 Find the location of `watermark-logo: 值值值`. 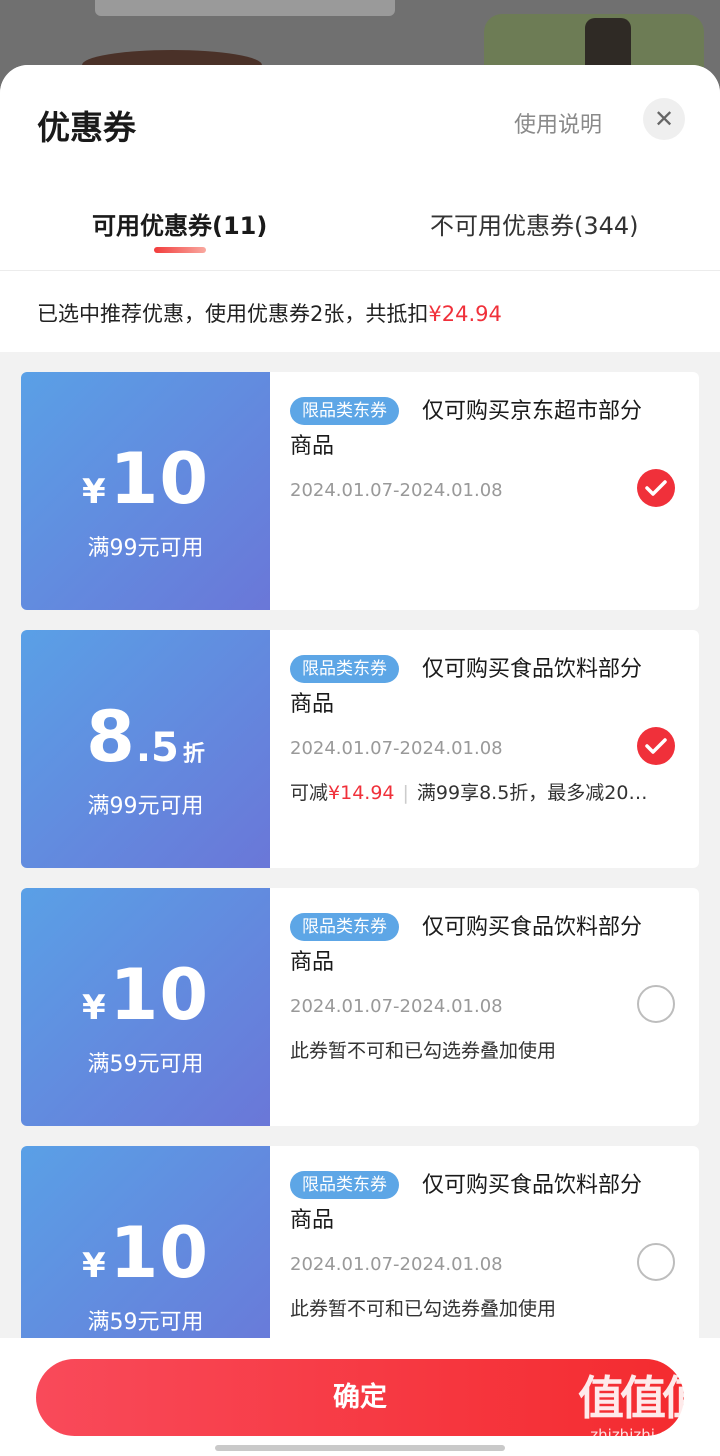

watermark-logo: 值值值 is located at coordinates (643, 1398).